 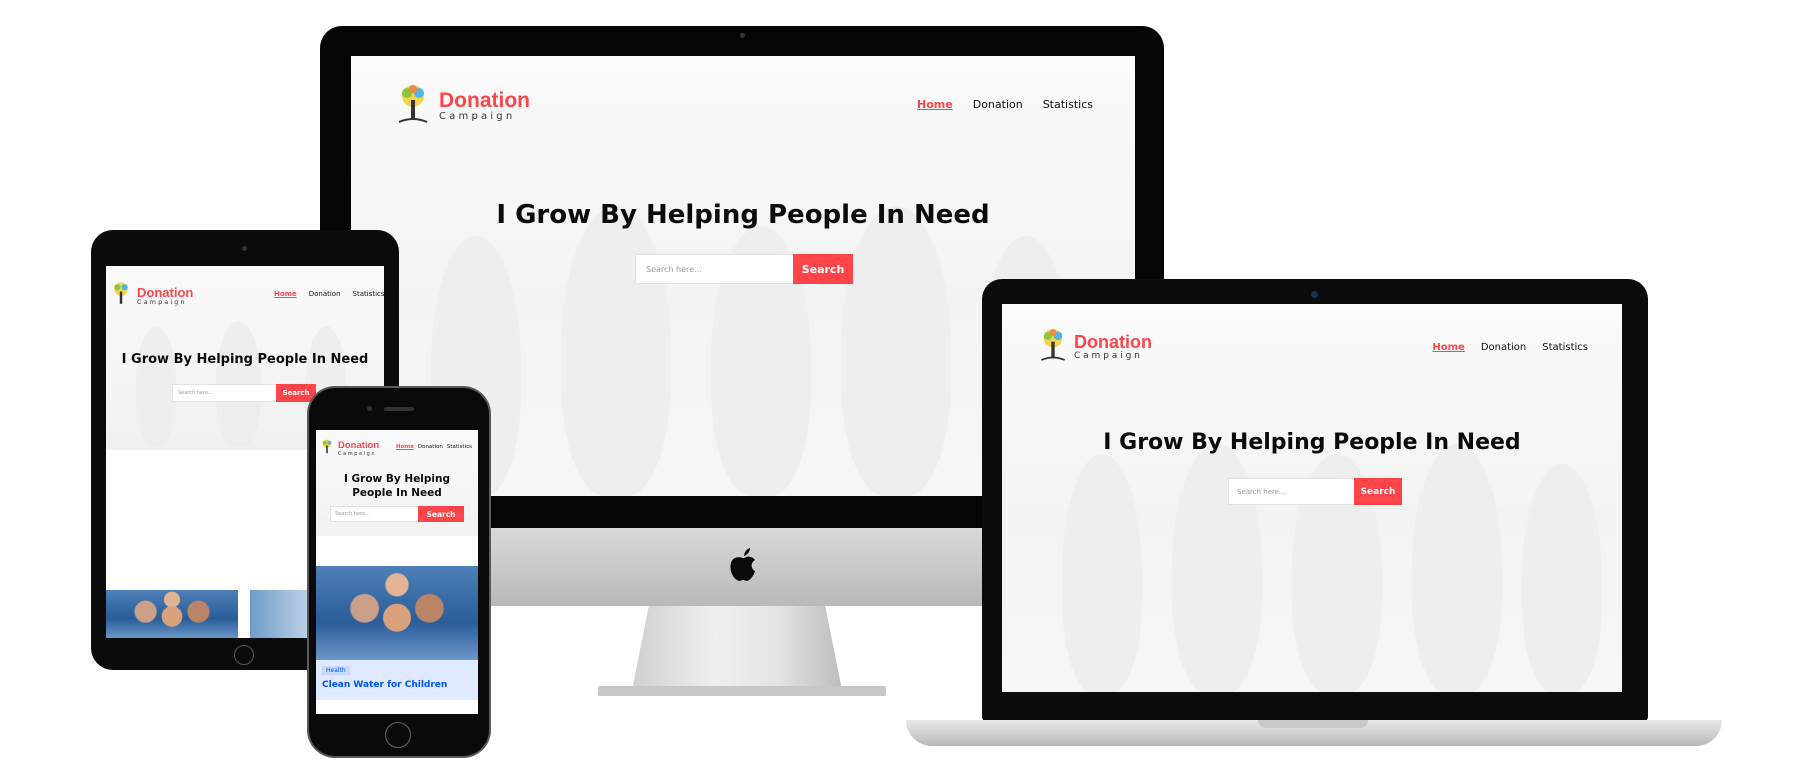 What do you see at coordinates (399, 409) in the screenshot?
I see `iphone-speaker` at bounding box center [399, 409].